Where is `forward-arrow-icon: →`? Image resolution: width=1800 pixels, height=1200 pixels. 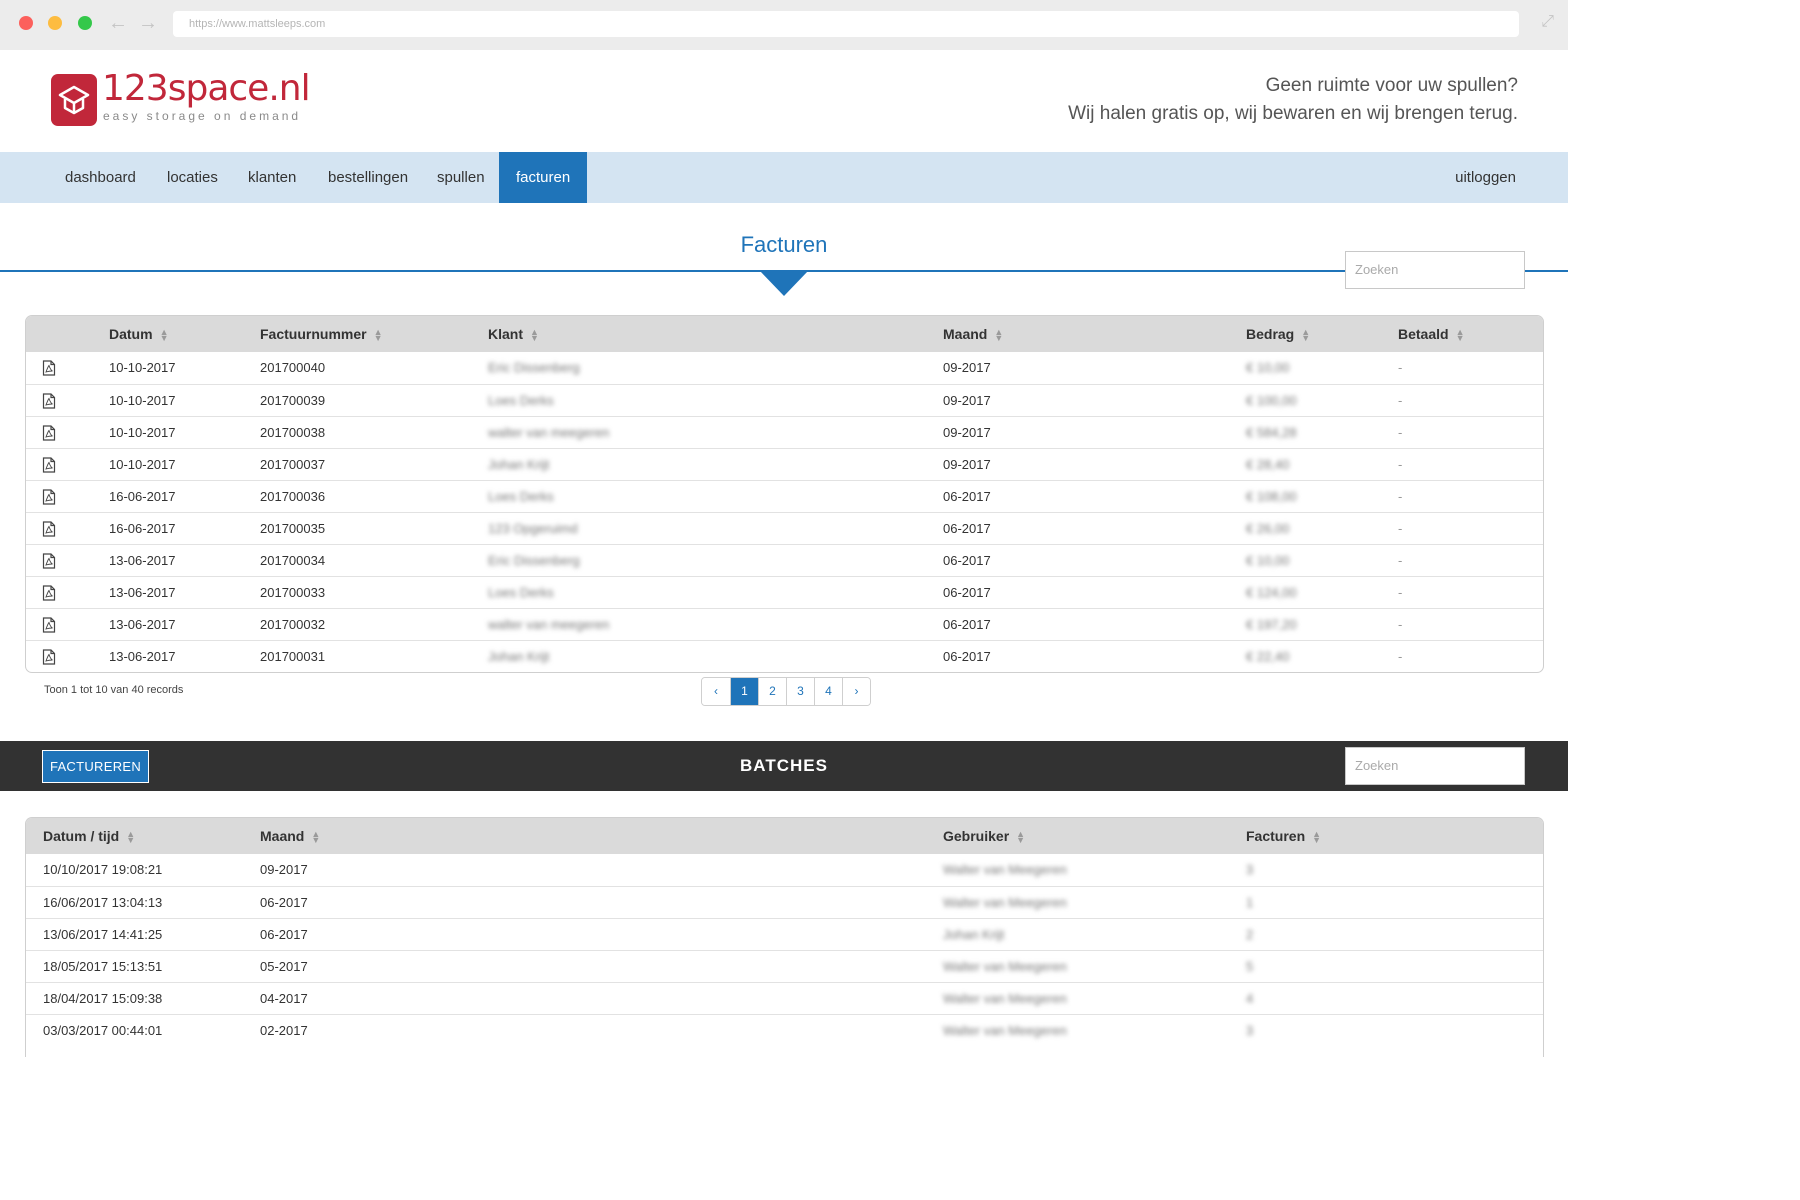
forward-arrow-icon: → is located at coordinates (148, 23).